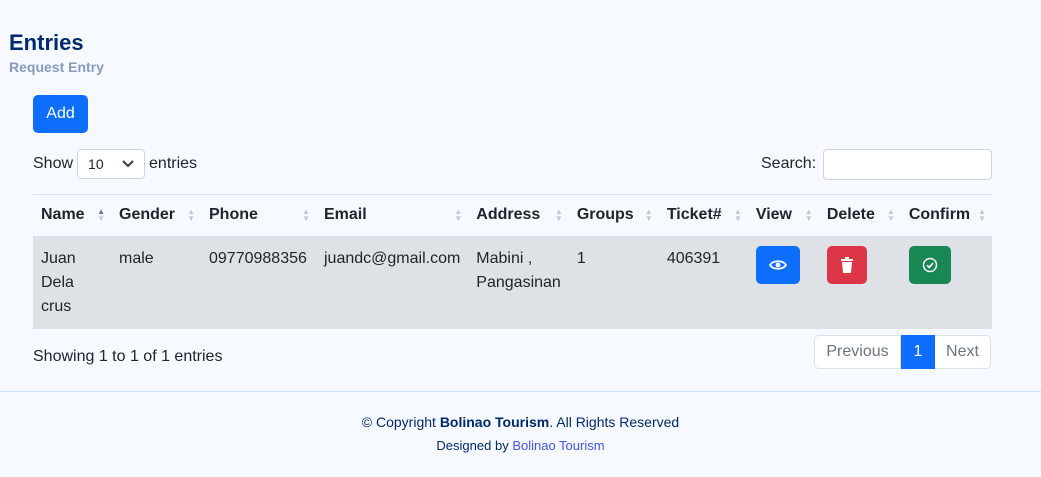 The image size is (1041, 477). What do you see at coordinates (128, 164) in the screenshot?
I see `chevron-down-icon` at bounding box center [128, 164].